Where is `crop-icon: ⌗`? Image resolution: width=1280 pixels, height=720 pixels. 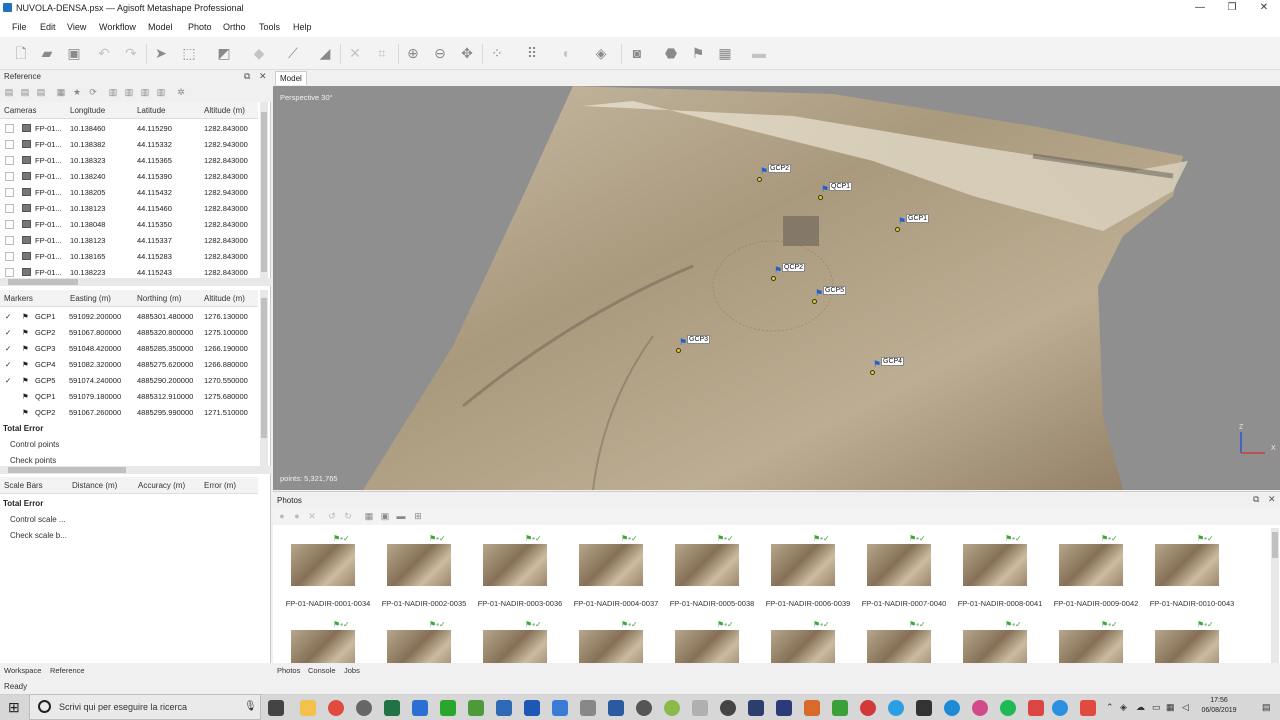 crop-icon: ⌗ is located at coordinates (382, 54).